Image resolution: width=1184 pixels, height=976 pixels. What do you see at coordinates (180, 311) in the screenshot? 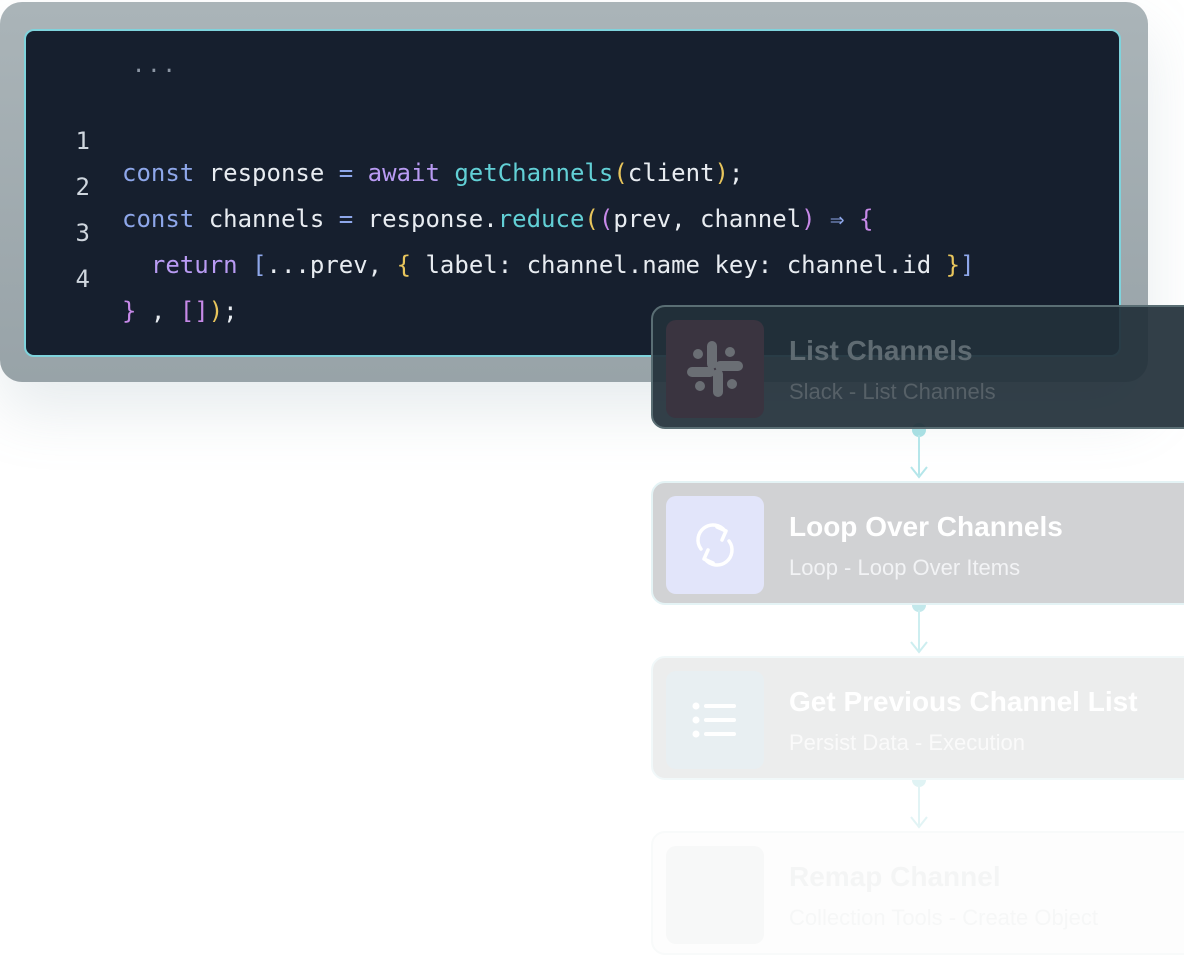
I see `code-text: } , []);` at bounding box center [180, 311].